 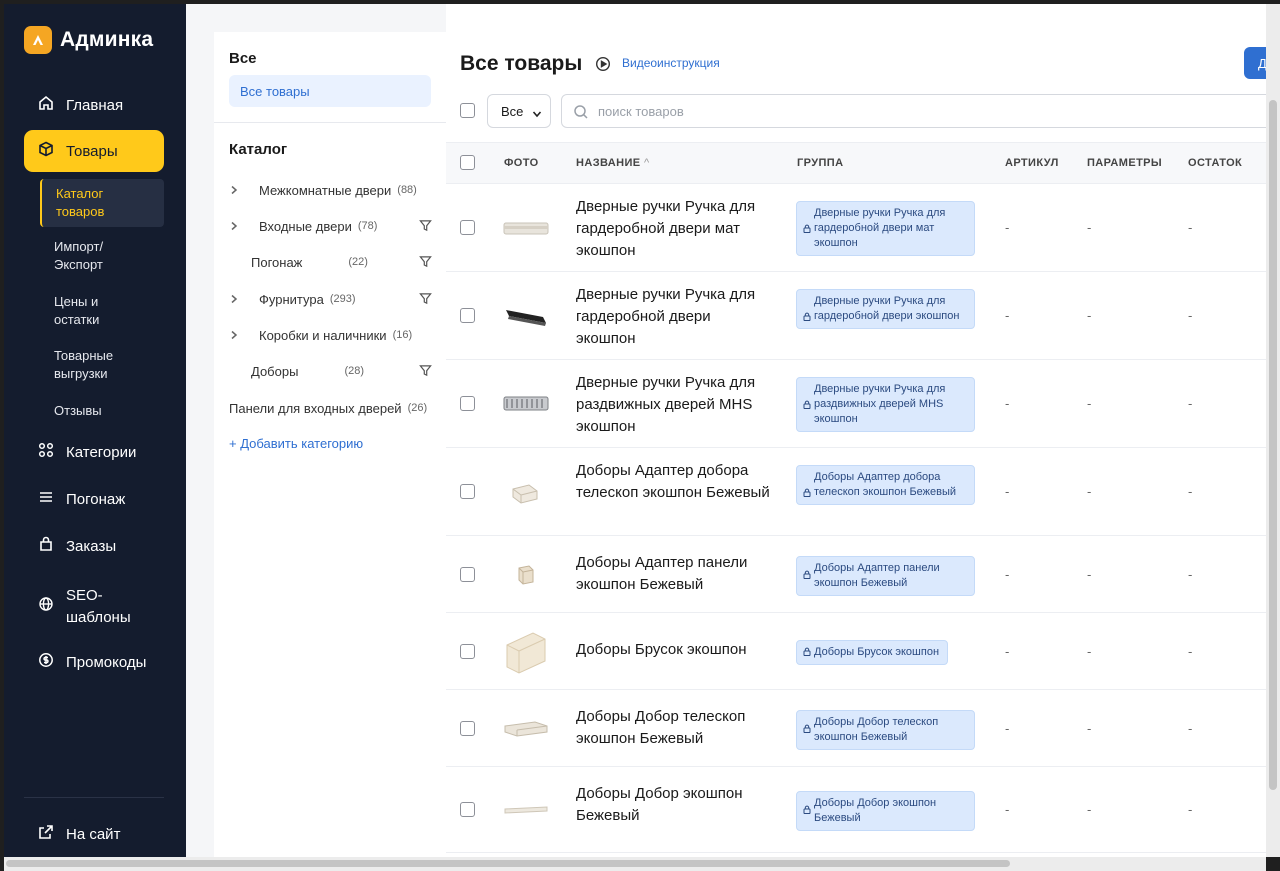 What do you see at coordinates (94, 151) in the screenshot?
I see `nav-item-goods: Товары` at bounding box center [94, 151].